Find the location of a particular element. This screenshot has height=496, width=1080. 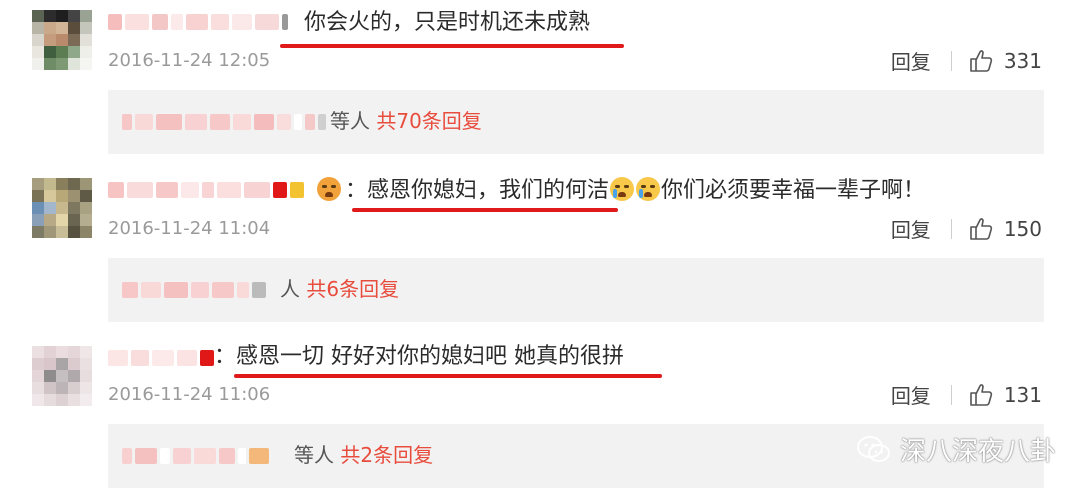

wechat-icon is located at coordinates (873, 448).